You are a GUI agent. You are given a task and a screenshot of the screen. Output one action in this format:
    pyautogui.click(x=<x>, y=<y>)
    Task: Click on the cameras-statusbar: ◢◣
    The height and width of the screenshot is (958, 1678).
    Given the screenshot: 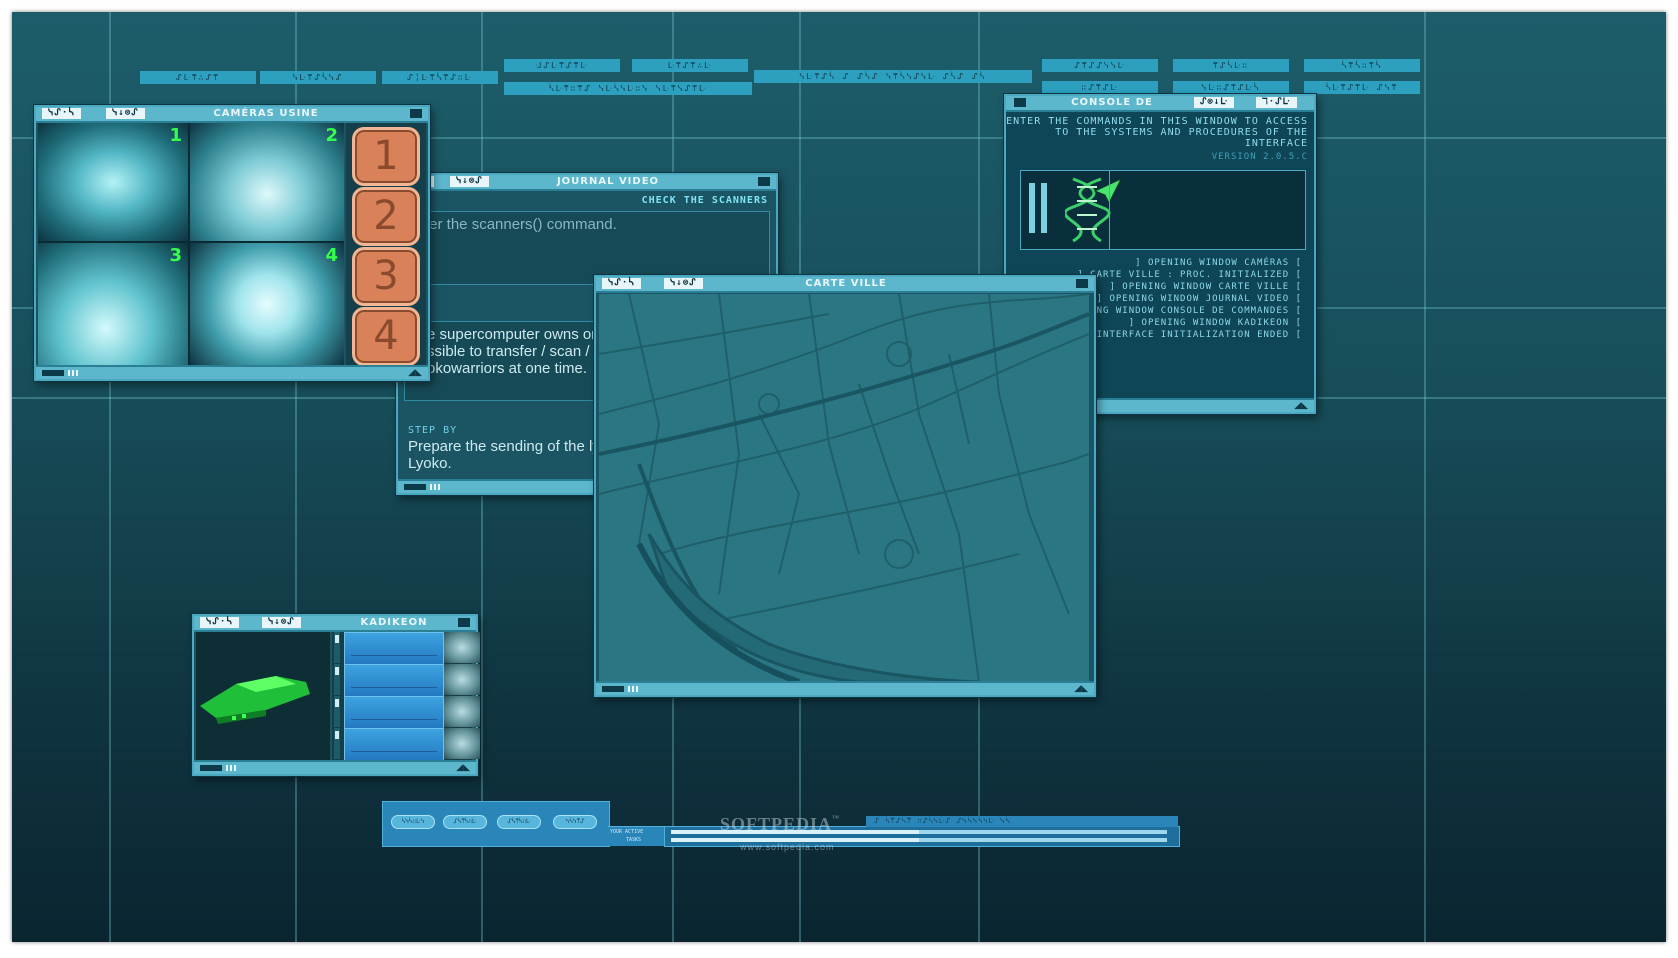 What is the action you would take?
    pyautogui.click(x=232, y=372)
    